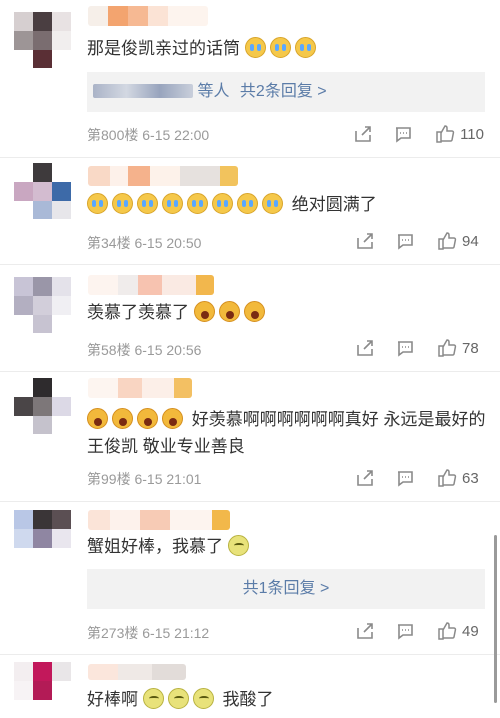 The image size is (500, 718). What do you see at coordinates (470, 348) in the screenshot?
I see `like-count: 78` at bounding box center [470, 348].